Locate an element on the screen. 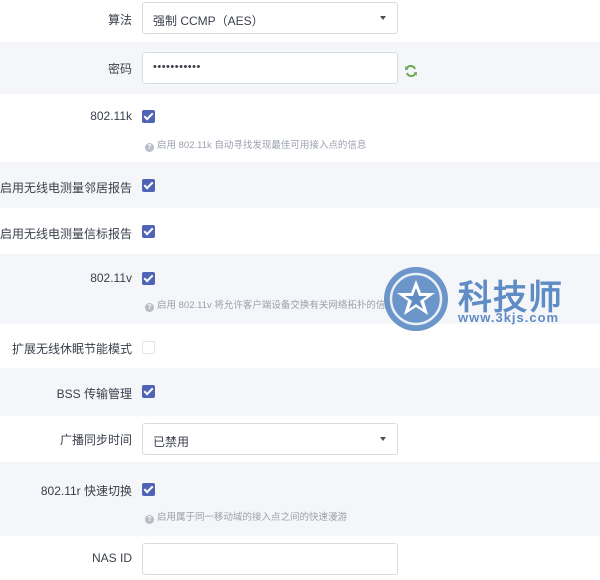 This screenshot has height=580, width=600. password-value: ••••••••••• is located at coordinates (177, 67).